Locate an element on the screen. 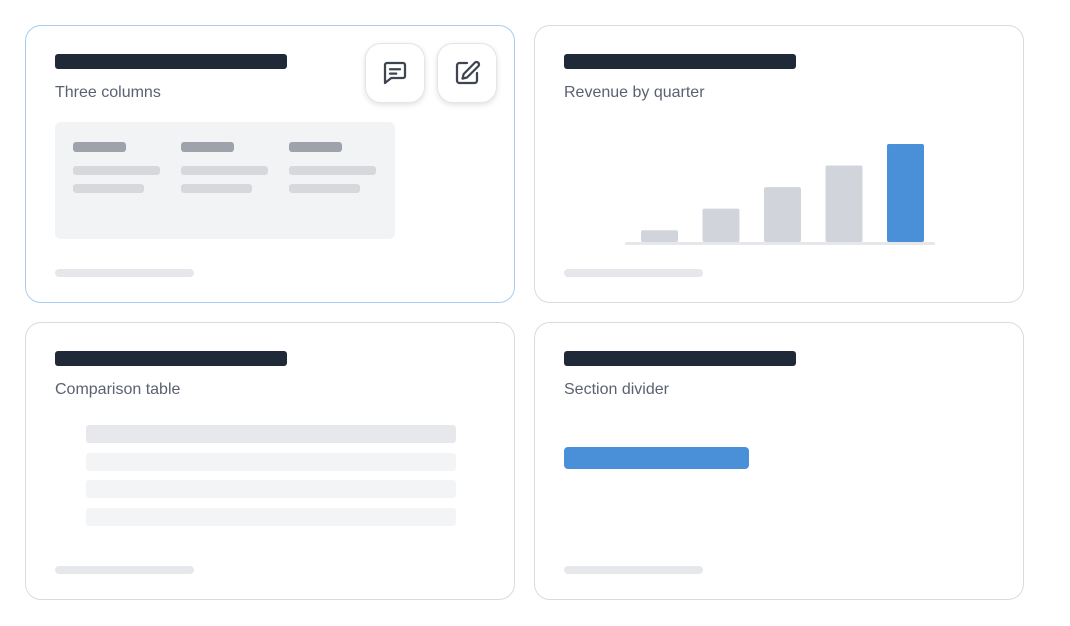  edit-icon is located at coordinates (468, 72).